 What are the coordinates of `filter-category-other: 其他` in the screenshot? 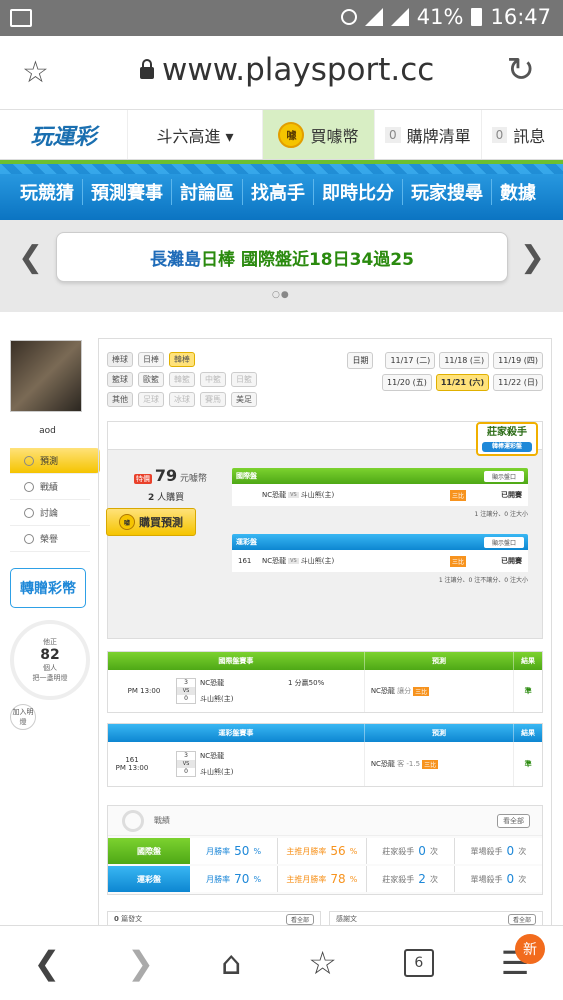 It's located at (120, 399).